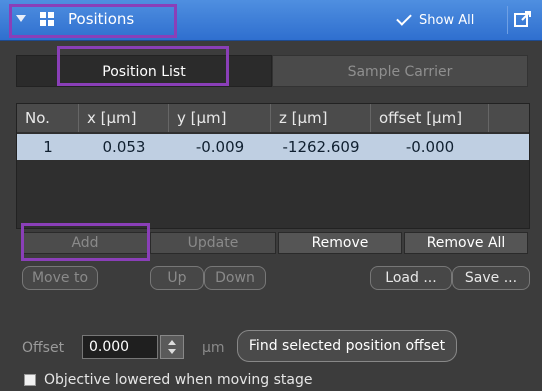  Describe the element at coordinates (340, 243) in the screenshot. I see `remove-button: Remove` at that location.